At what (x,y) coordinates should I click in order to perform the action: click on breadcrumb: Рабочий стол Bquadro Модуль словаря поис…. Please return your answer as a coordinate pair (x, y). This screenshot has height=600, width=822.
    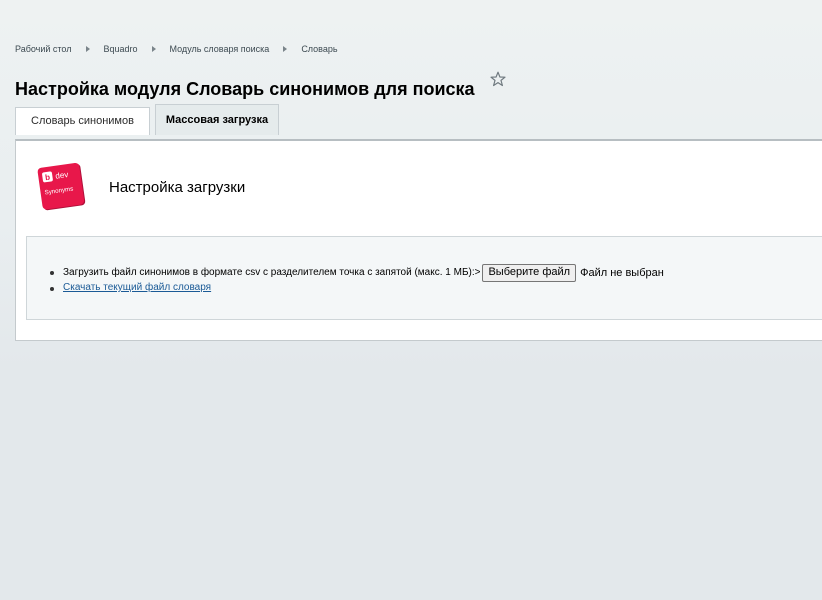
    Looking at the image, I should click on (176, 49).